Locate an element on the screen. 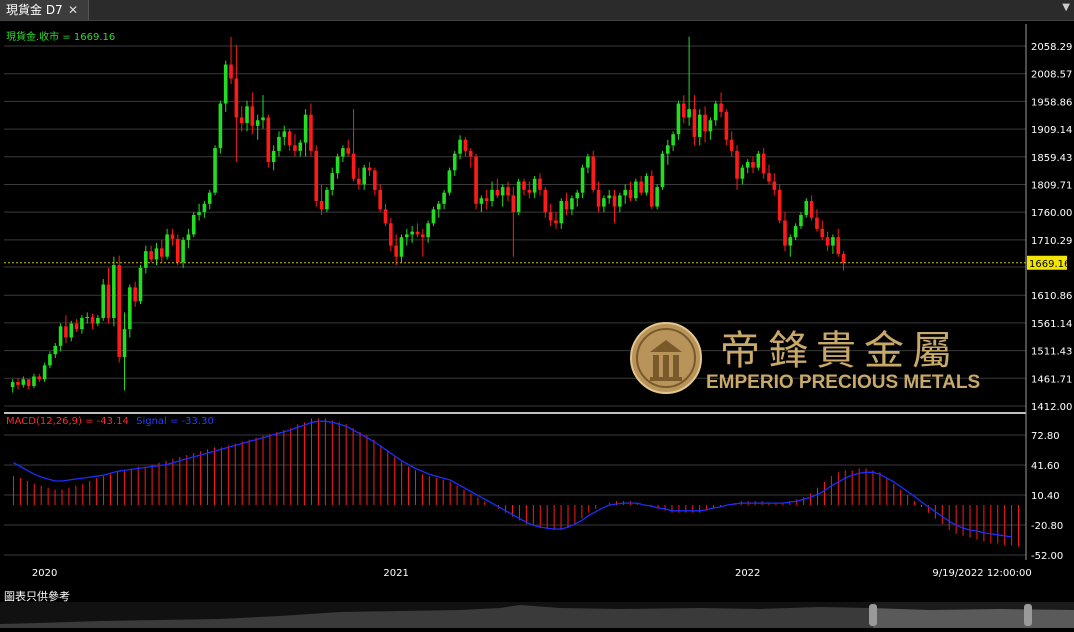 The height and width of the screenshot is (632, 1074). macd-tick-label: -20.80 is located at coordinates (1047, 526).